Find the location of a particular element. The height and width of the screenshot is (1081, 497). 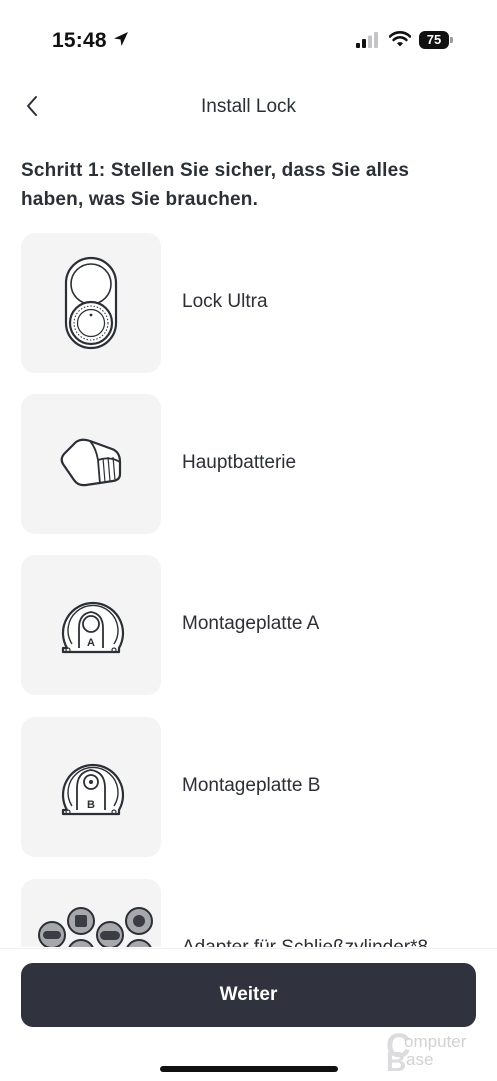

item-label: Montageplatte A is located at coordinates (251, 623).